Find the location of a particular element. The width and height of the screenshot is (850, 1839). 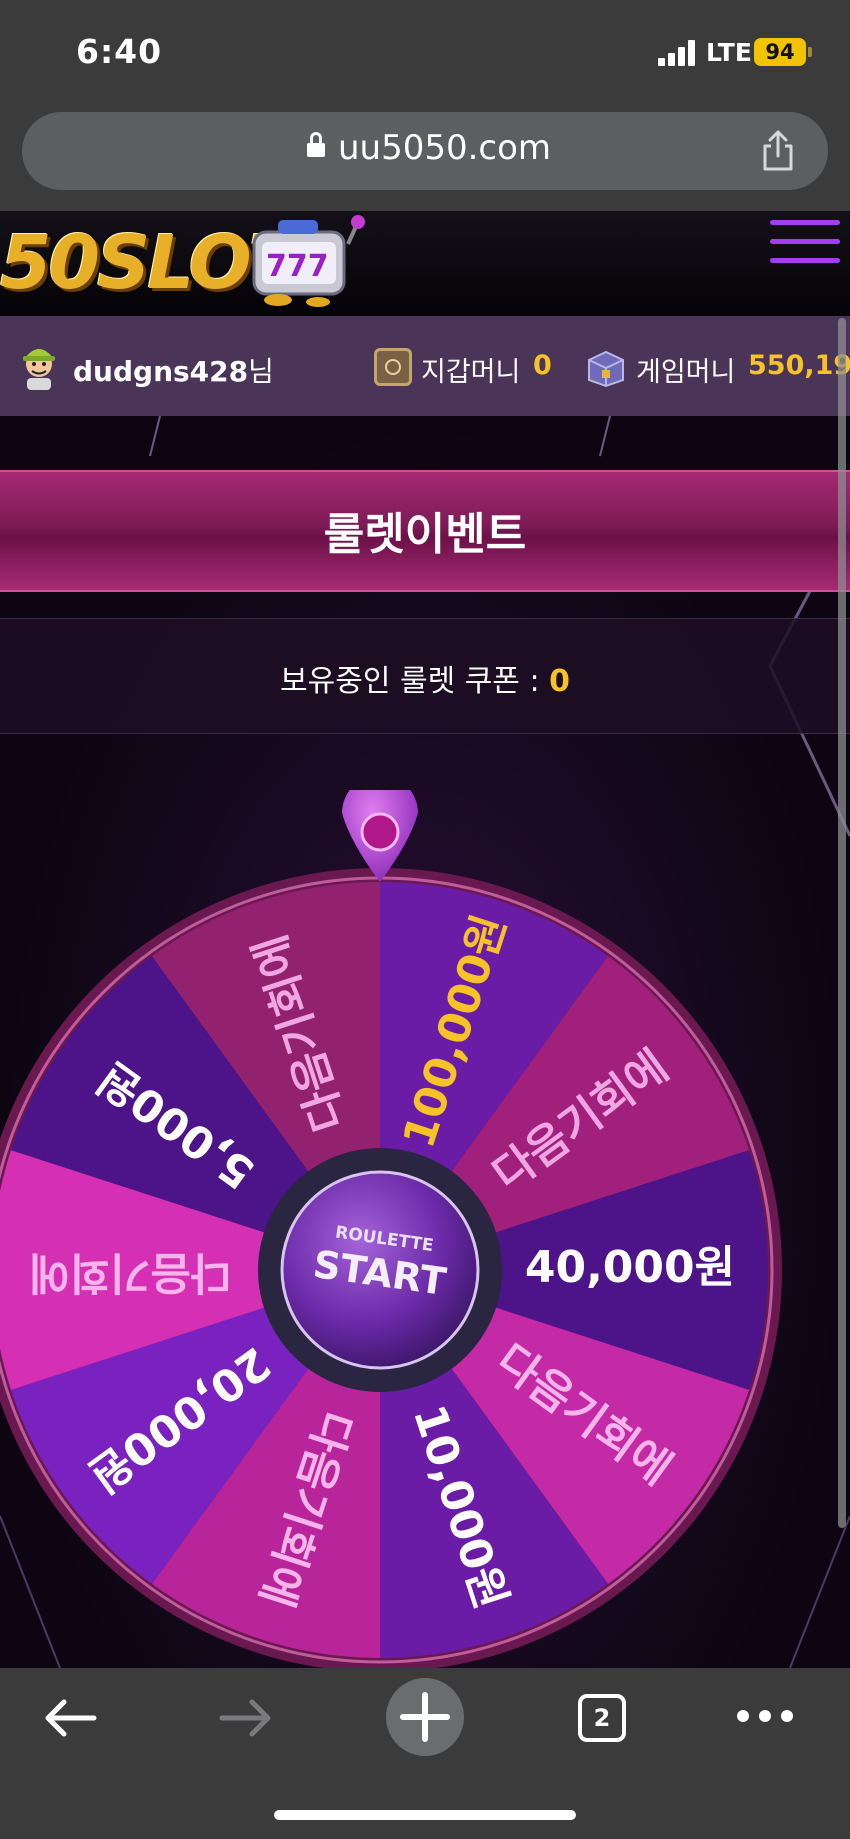

network-type: LTE is located at coordinates (729, 52).